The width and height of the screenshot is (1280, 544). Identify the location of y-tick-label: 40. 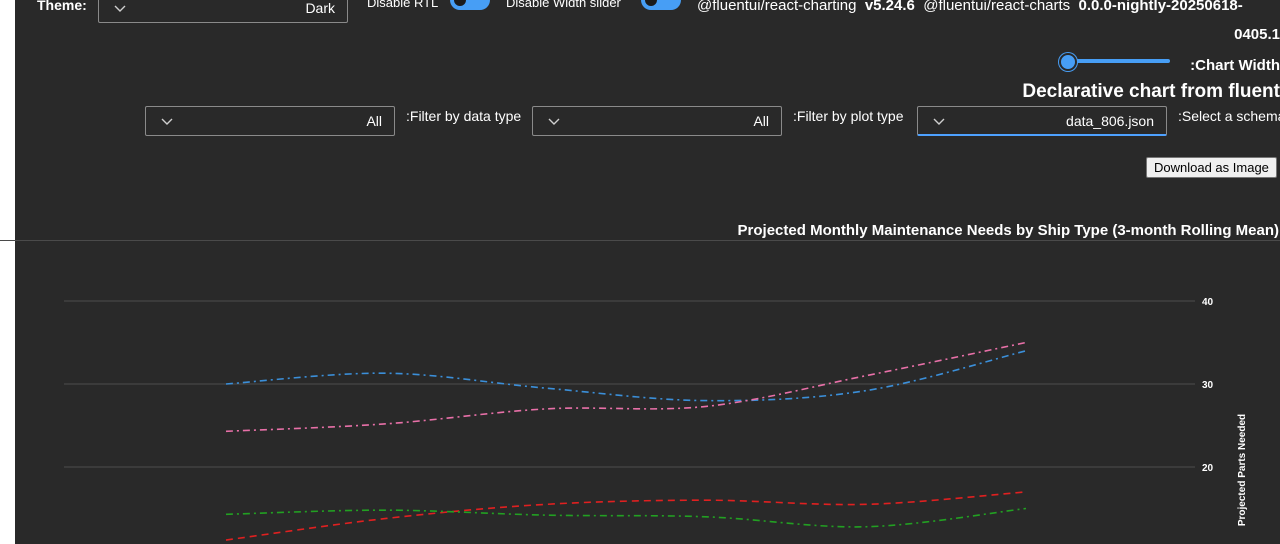
(1208, 302).